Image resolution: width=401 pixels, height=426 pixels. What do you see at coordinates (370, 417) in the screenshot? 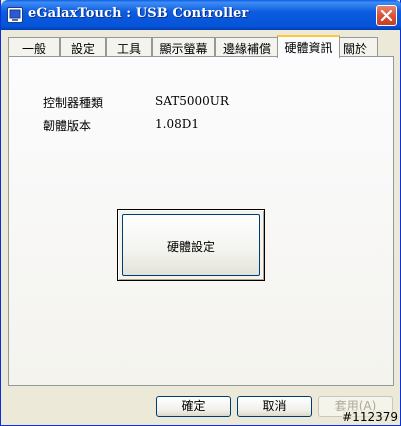
I see `watermark-id: #112379` at bounding box center [370, 417].